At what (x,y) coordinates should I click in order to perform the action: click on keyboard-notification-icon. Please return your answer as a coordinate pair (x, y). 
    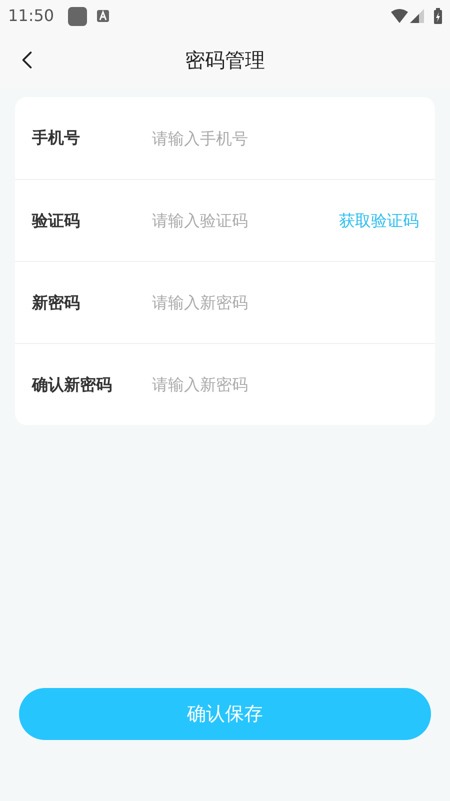
    Looking at the image, I should click on (103, 16).